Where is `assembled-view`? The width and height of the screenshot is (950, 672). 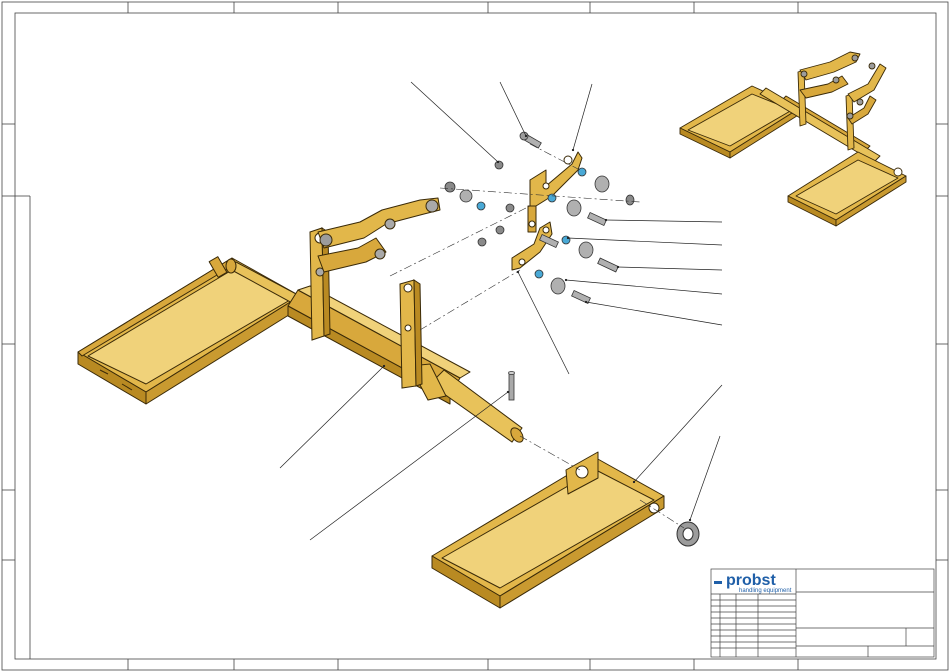
assembled-view is located at coordinates (793, 139).